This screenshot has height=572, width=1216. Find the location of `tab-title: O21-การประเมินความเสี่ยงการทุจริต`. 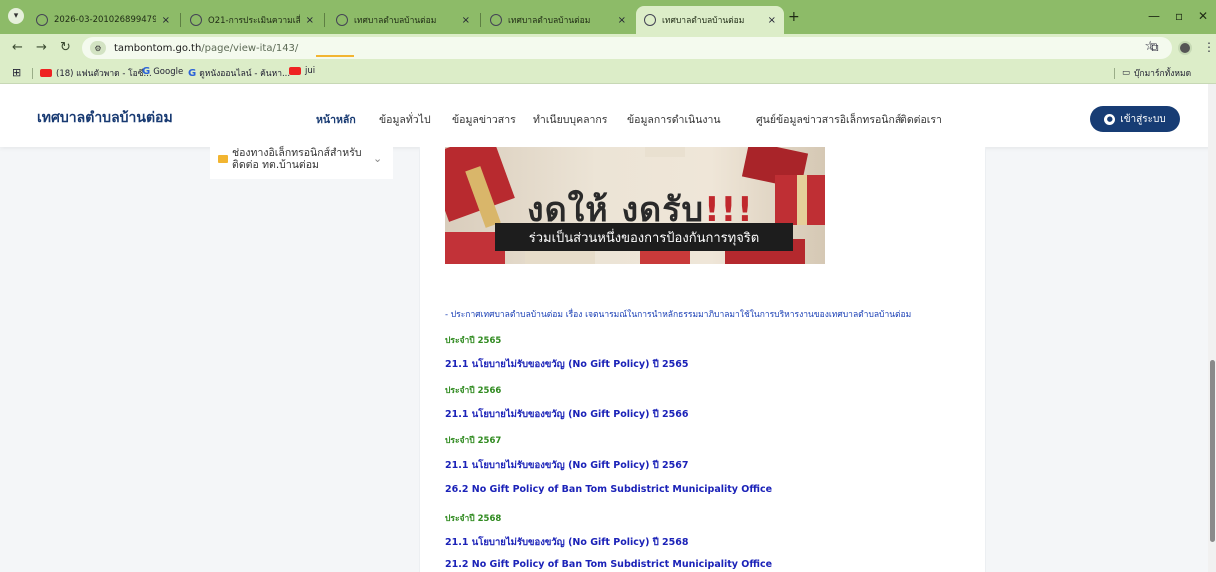

tab-title: O21-การประเมินความเสี่ยงการทุจริต is located at coordinates (254, 21).